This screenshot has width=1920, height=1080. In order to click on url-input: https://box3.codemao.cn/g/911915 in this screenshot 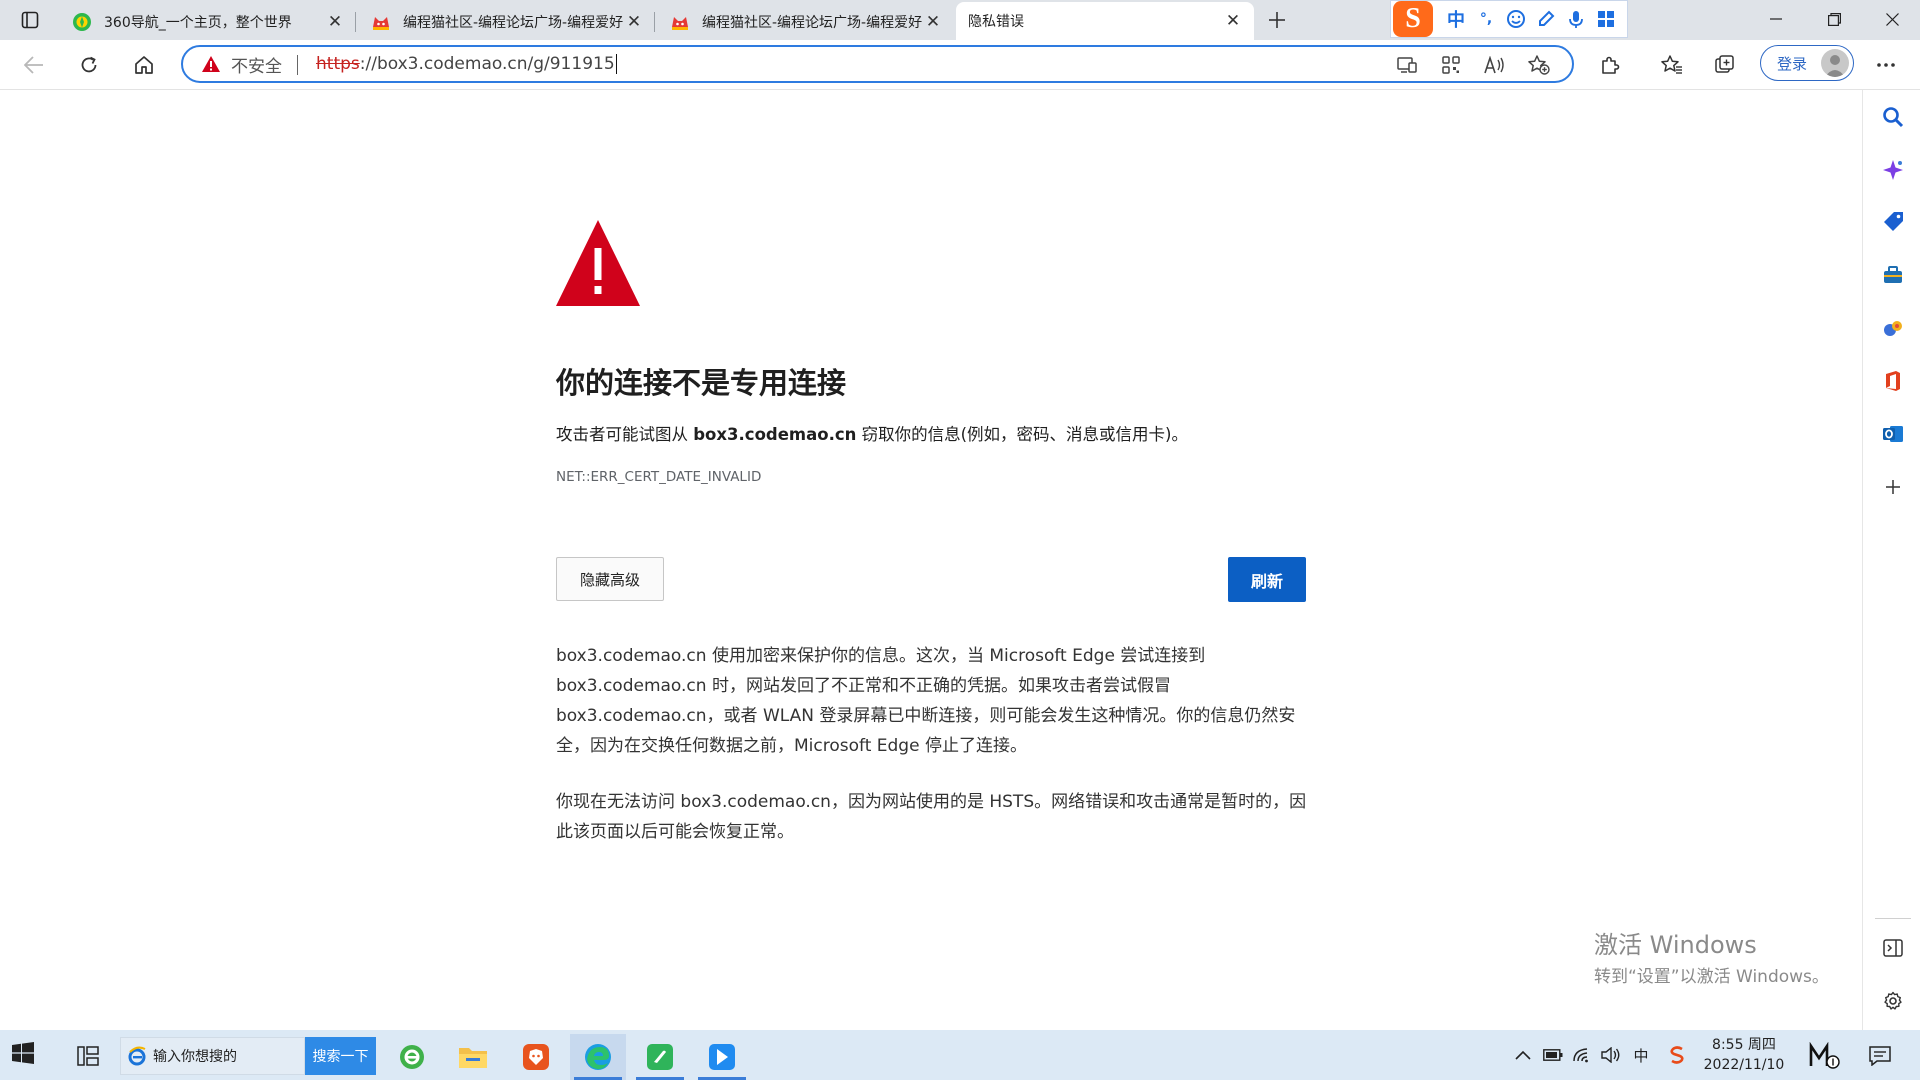, I will do `click(766, 64)`.